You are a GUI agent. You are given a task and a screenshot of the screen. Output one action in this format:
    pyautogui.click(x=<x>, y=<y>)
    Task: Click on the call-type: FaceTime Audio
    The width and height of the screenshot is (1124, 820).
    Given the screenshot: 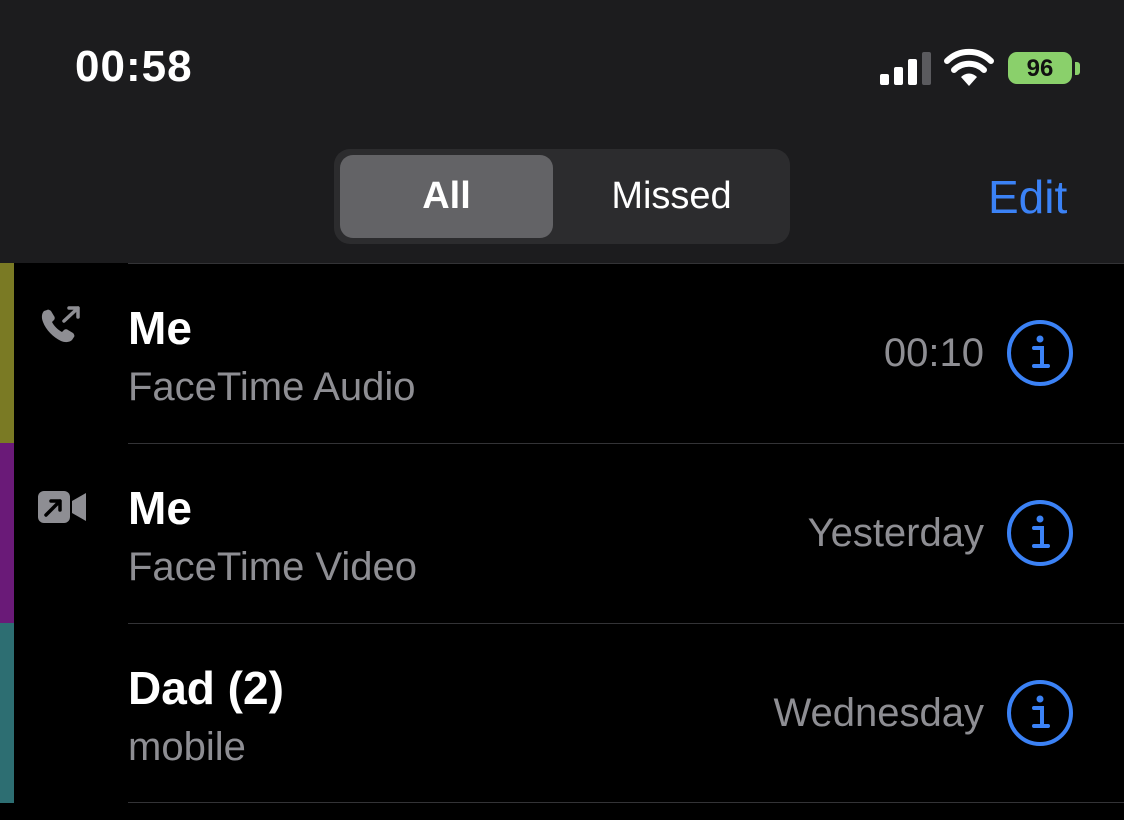 What is the action you would take?
    pyautogui.click(x=272, y=387)
    